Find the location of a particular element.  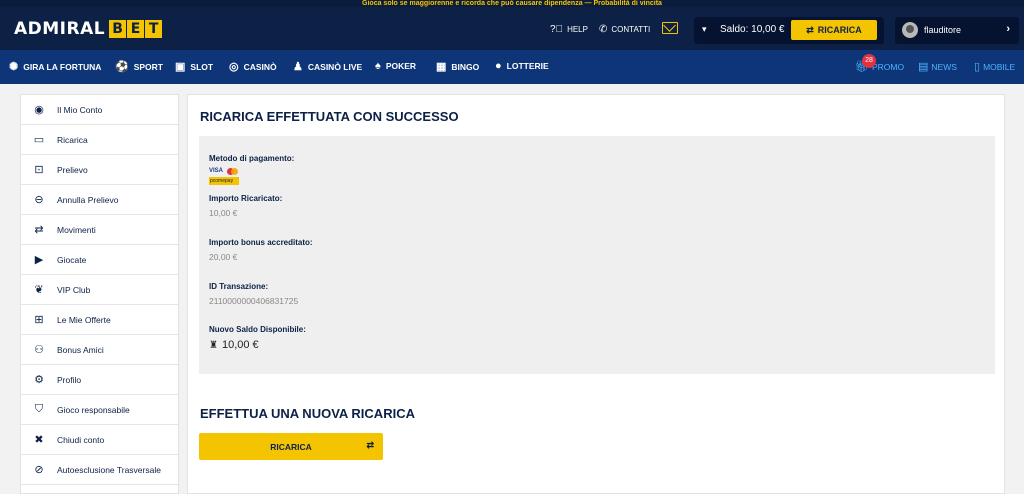

ban-icon: ⊘ is located at coordinates (39, 470).